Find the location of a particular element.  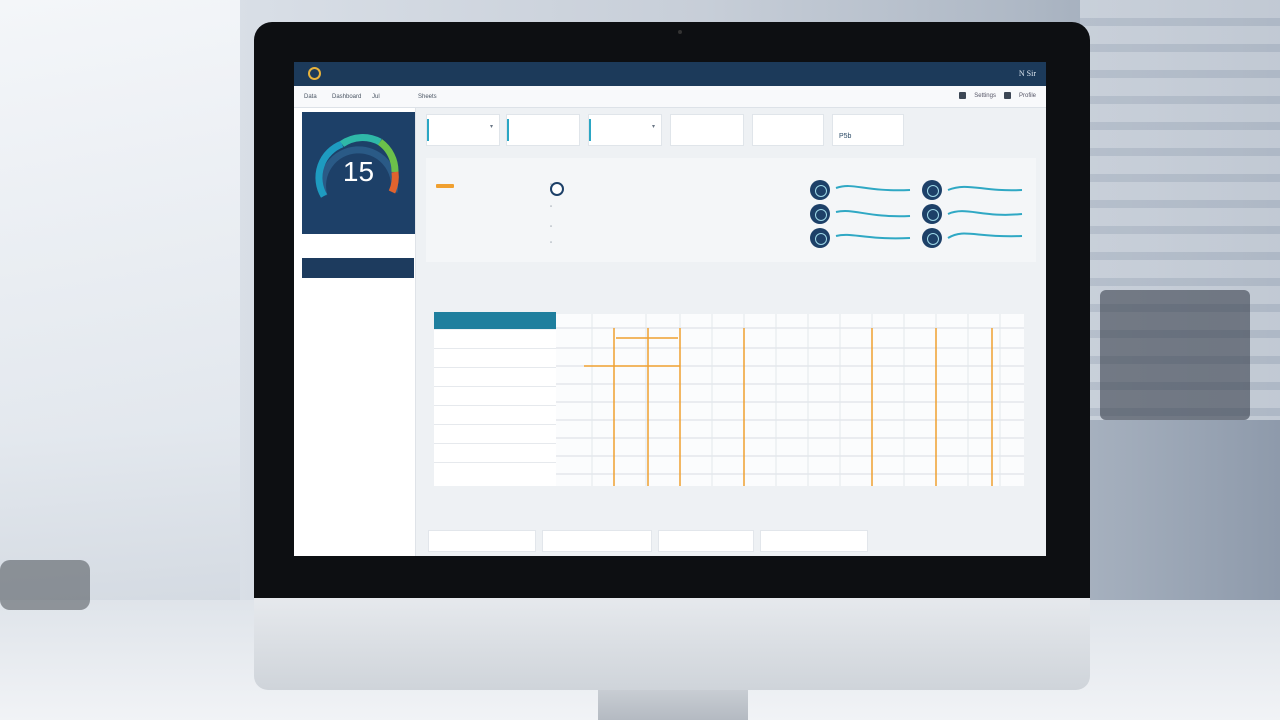

summary-bar is located at coordinates (445, 186).